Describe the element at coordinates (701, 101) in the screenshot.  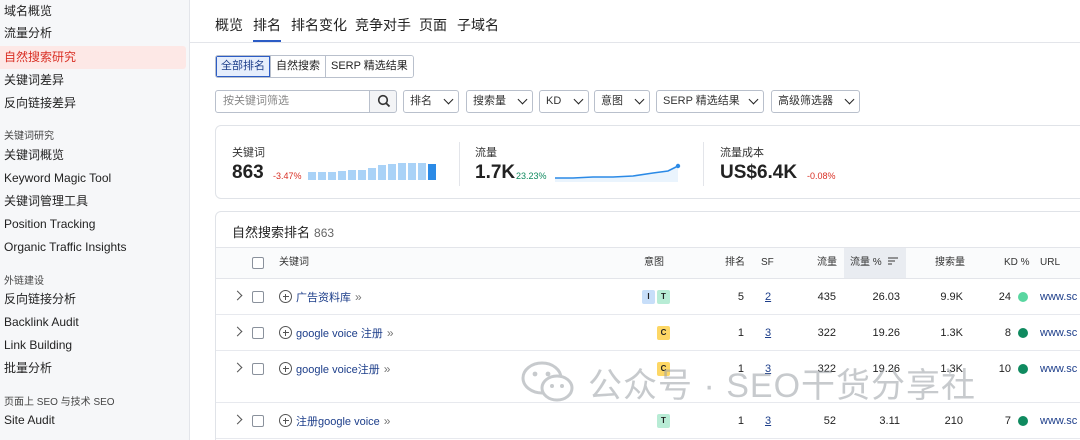
I see `dropdown-label: SERP 精选结果` at that location.